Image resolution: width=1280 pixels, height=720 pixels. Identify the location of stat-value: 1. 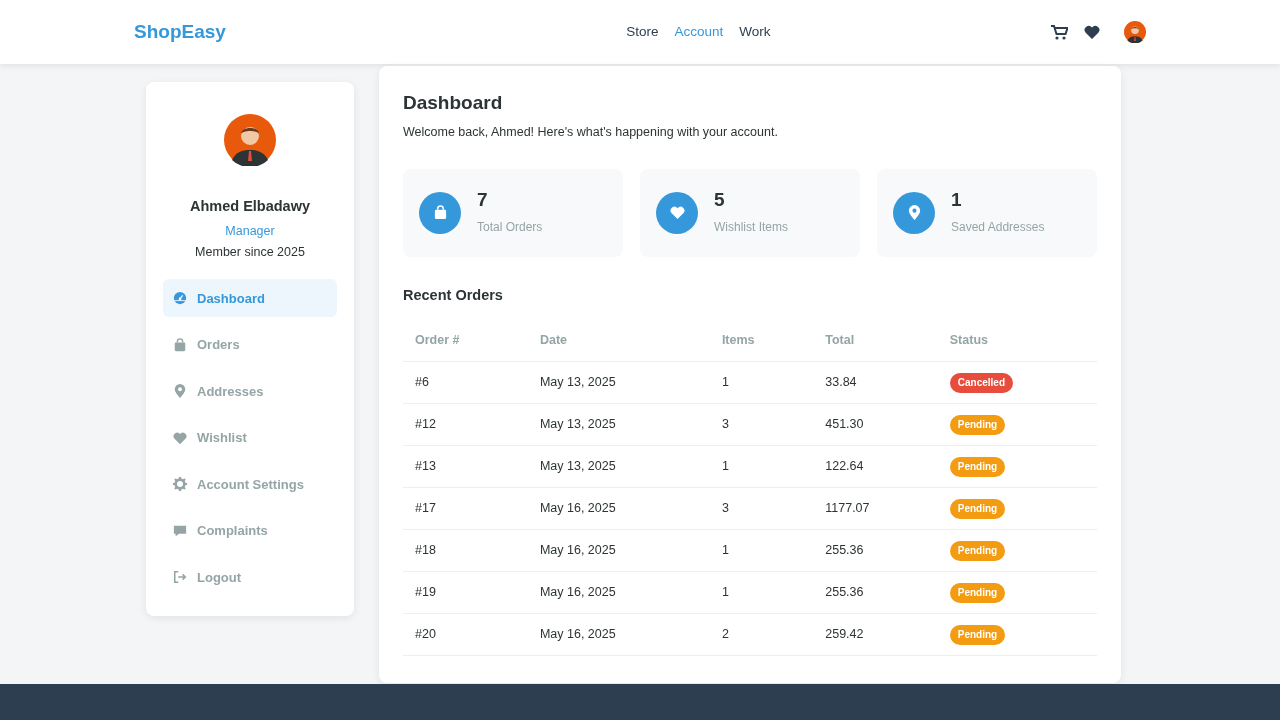
(957, 200).